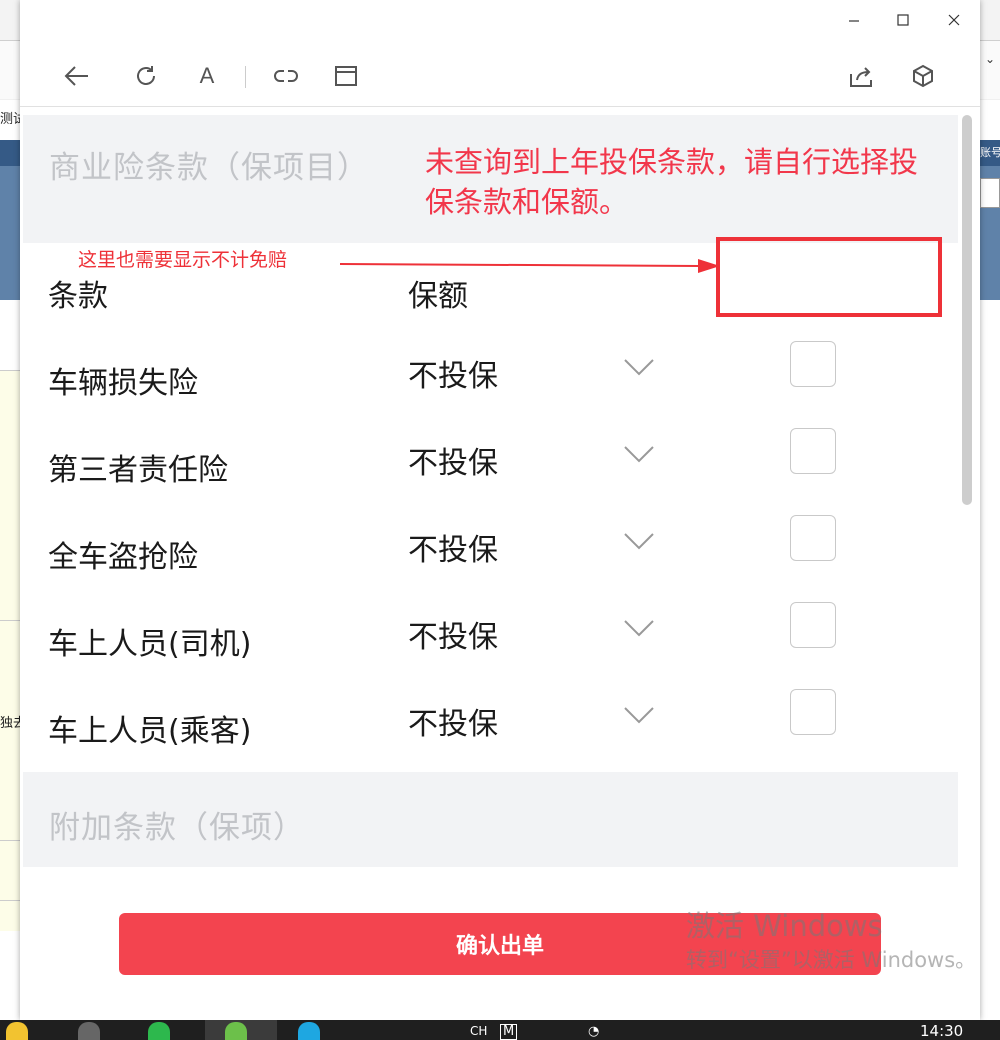 Image resolution: width=1000 pixels, height=1040 pixels. Describe the element at coordinates (209, 168) in the screenshot. I see `commercial-section-title: 商业险条款（保项目）` at that location.